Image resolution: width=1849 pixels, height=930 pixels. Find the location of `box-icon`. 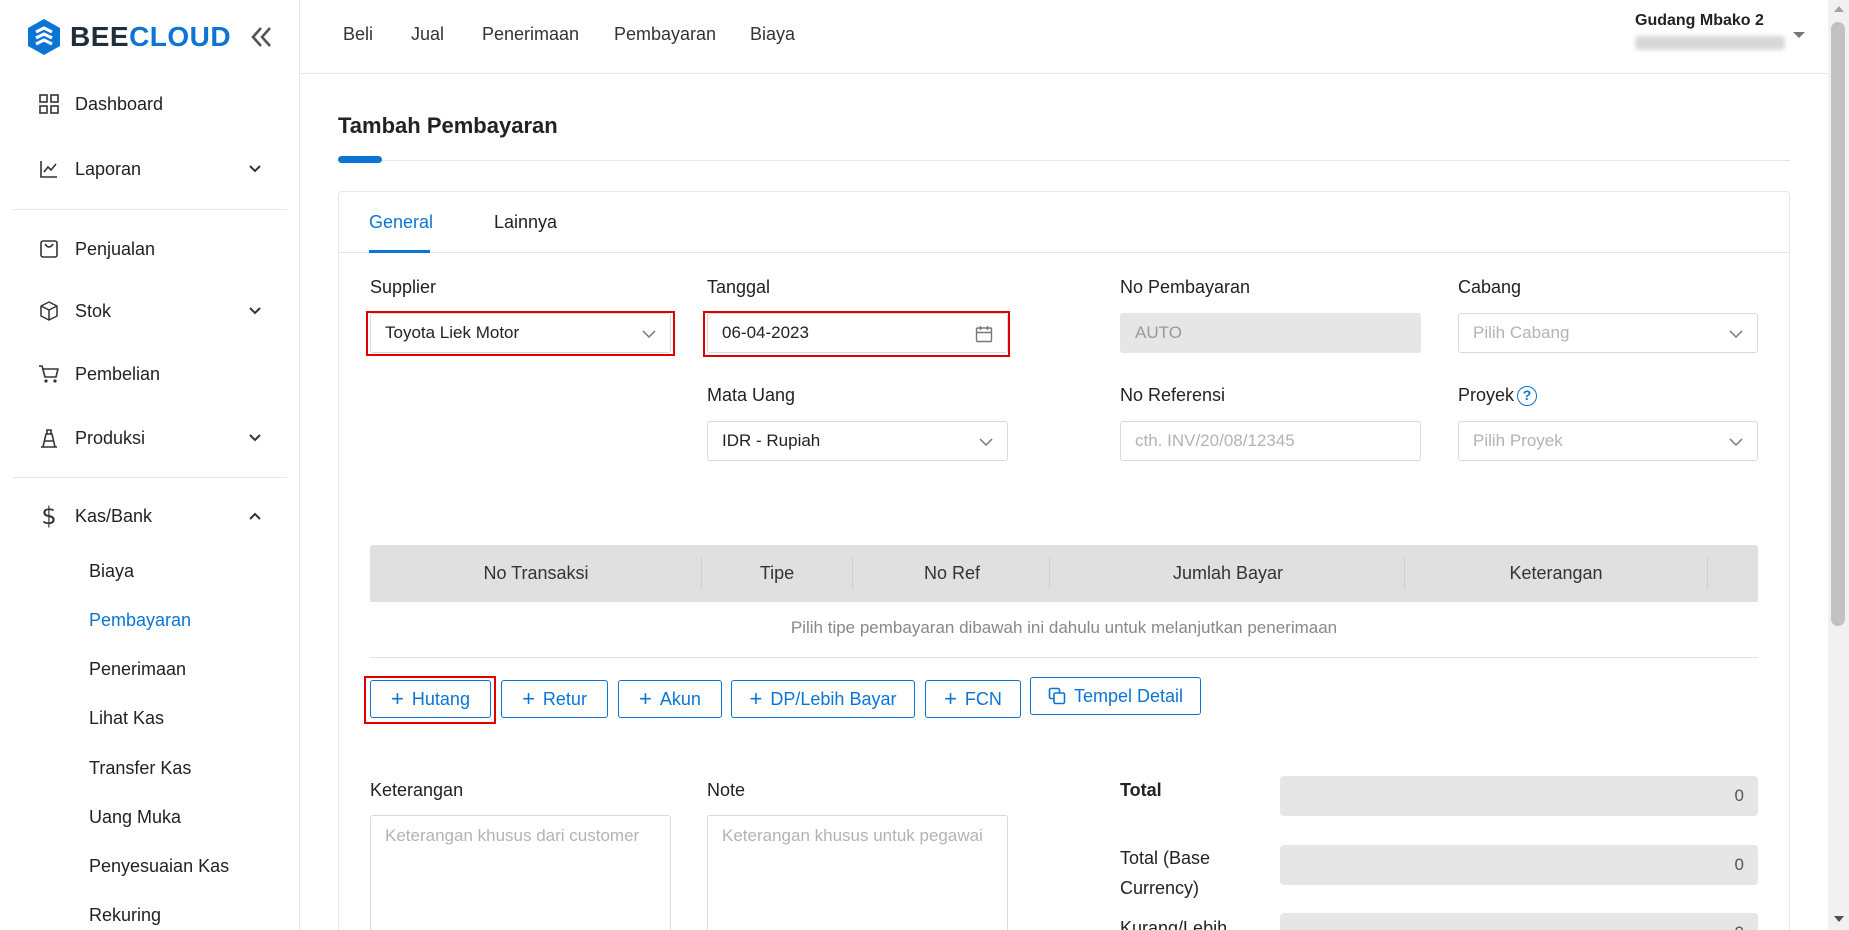

box-icon is located at coordinates (49, 311).